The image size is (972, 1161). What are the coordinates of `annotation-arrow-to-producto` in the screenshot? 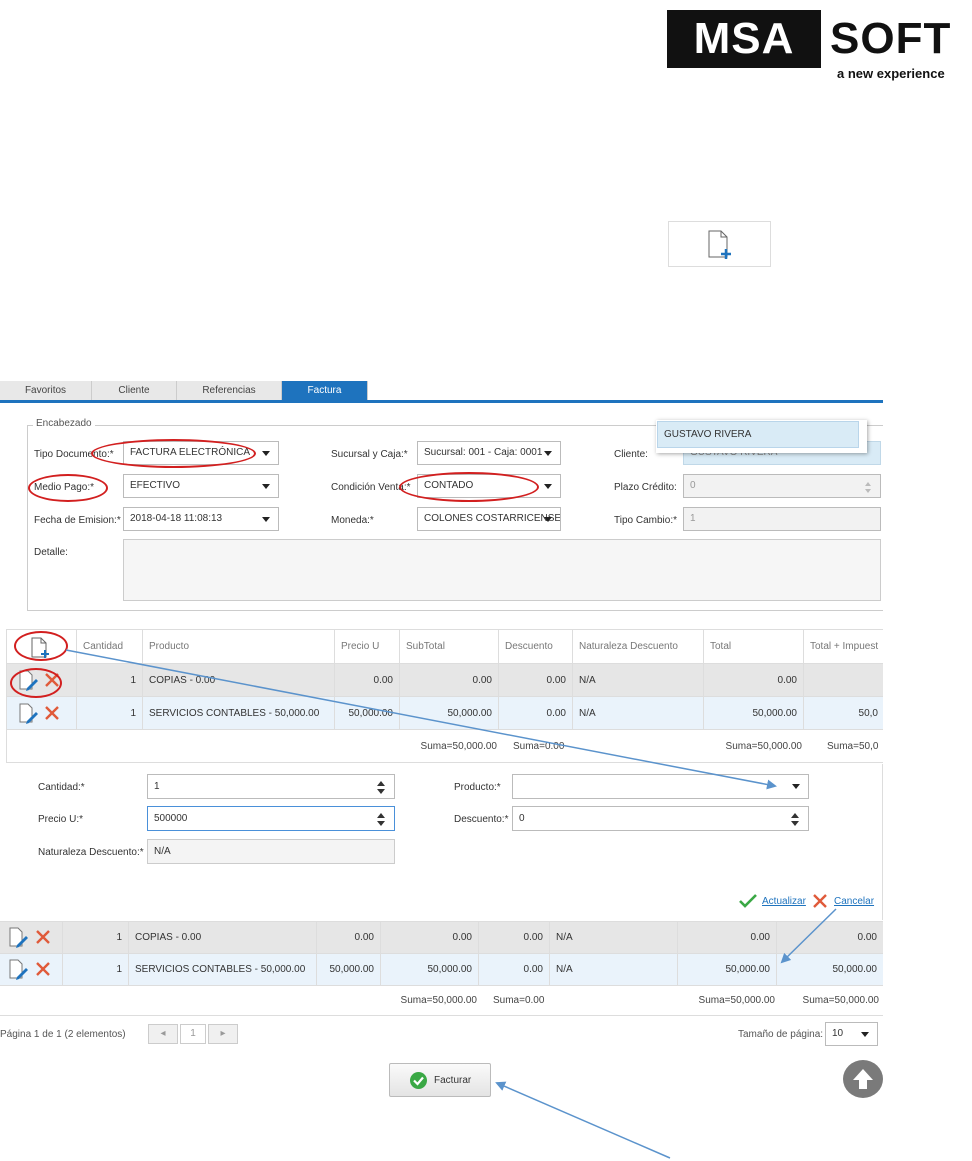 It's located at (421, 719).